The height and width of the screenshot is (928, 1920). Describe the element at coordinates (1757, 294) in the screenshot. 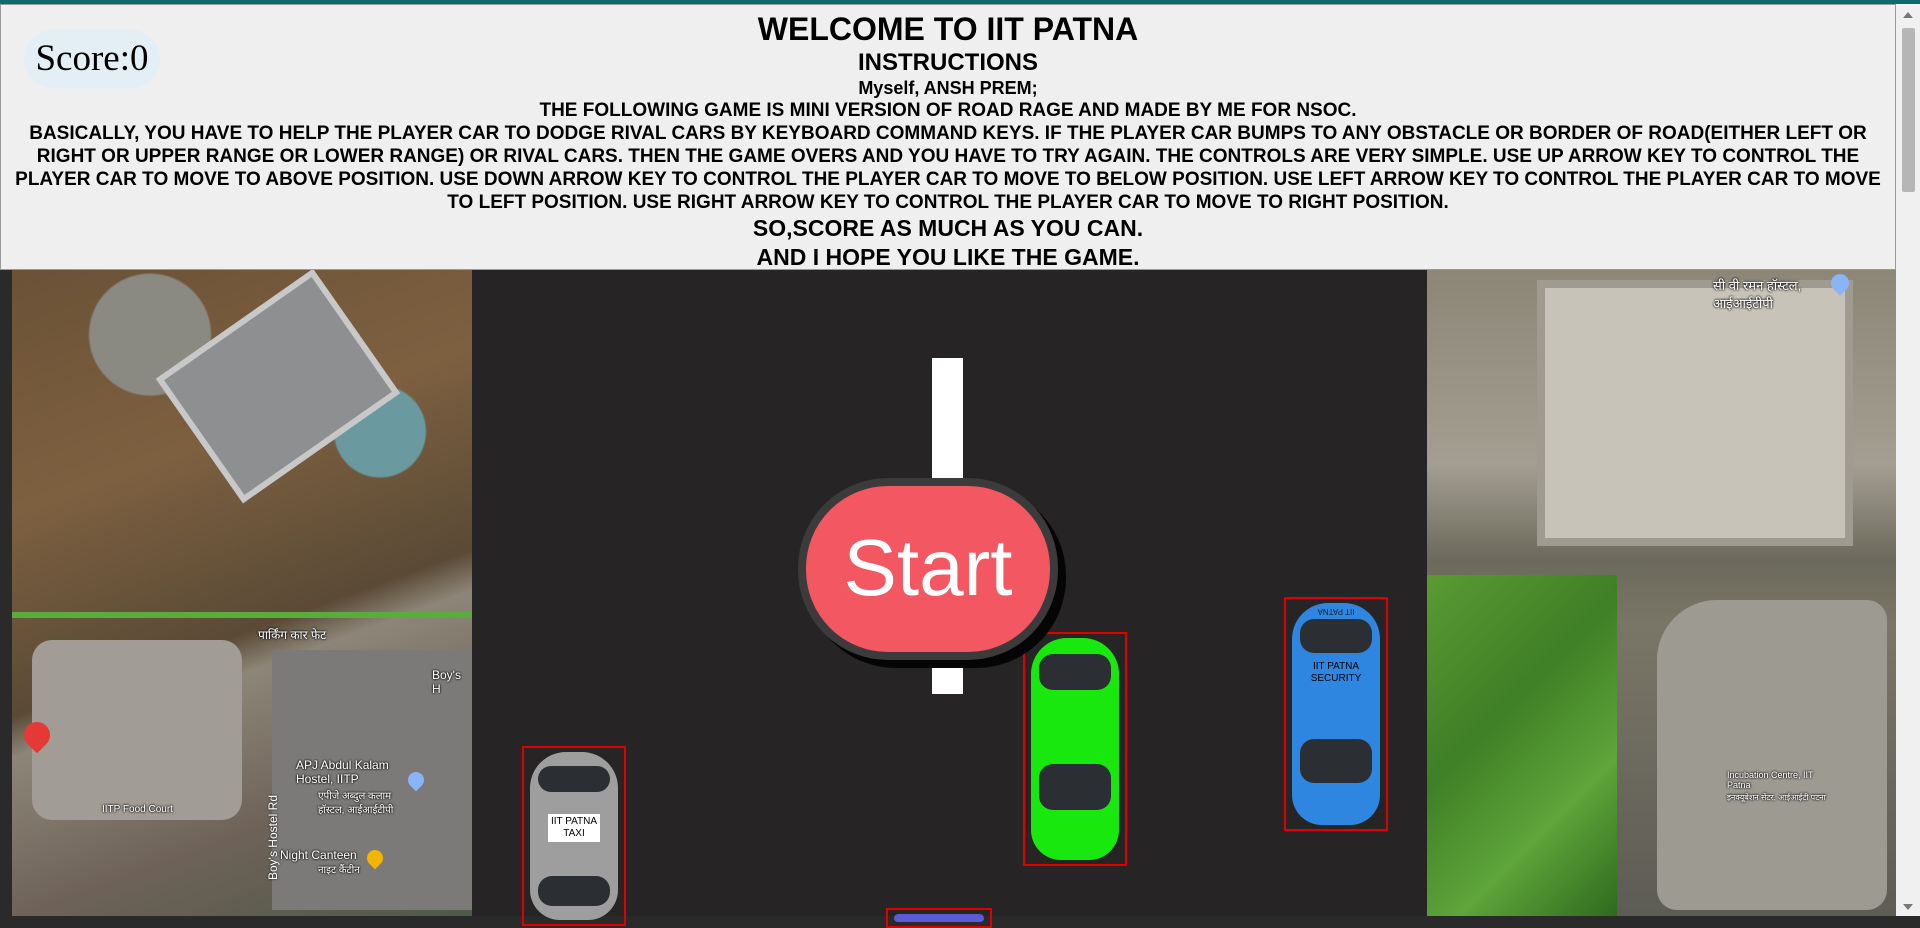

I see `map-label-cv-raman-hostel: सी वी रमन हॉस्टल, आईआईटीपी` at that location.